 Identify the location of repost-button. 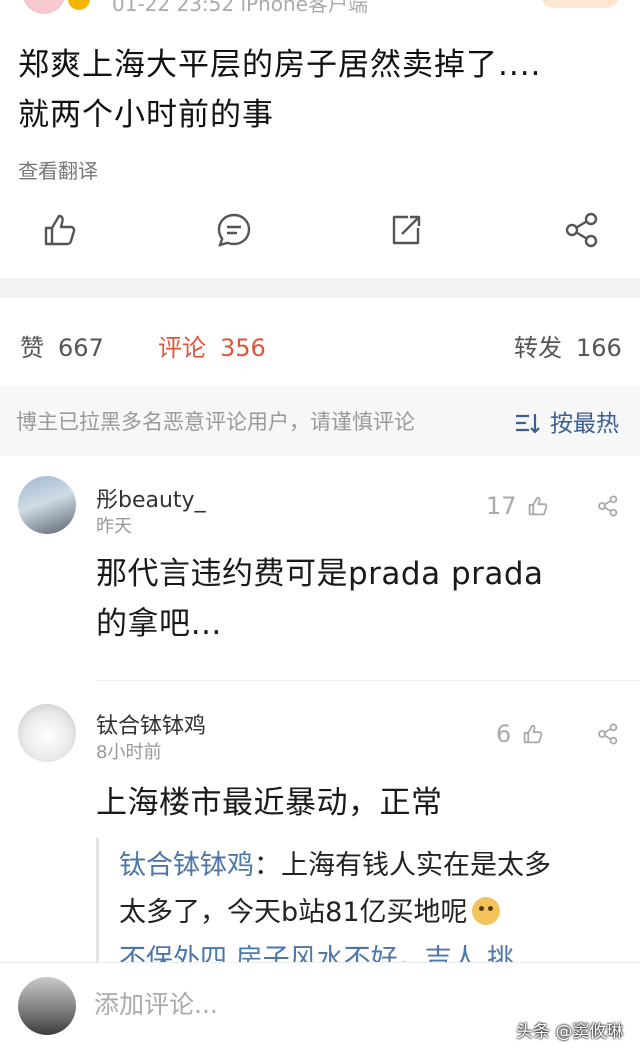
(406, 230).